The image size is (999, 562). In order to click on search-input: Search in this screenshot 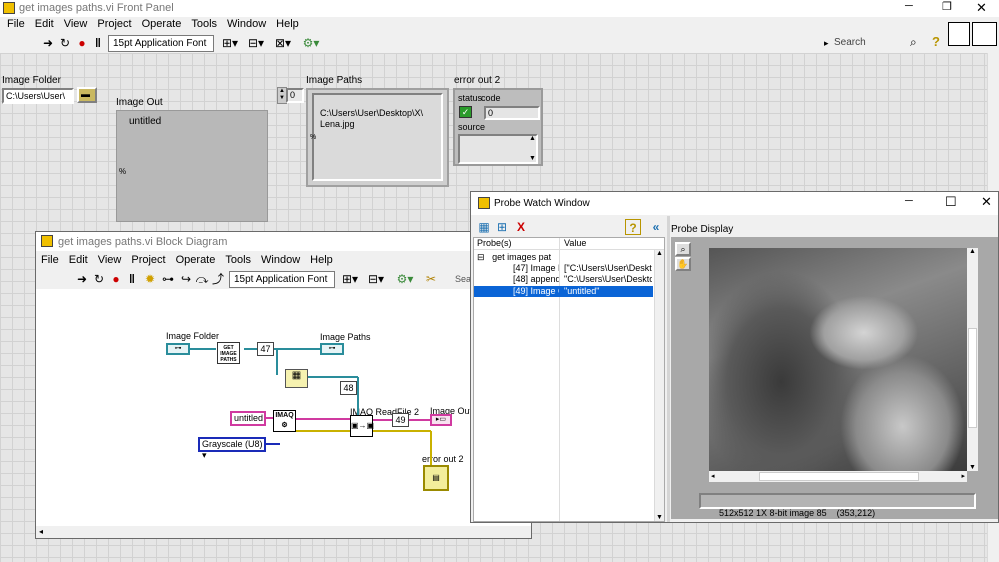, I will do `click(869, 42)`.